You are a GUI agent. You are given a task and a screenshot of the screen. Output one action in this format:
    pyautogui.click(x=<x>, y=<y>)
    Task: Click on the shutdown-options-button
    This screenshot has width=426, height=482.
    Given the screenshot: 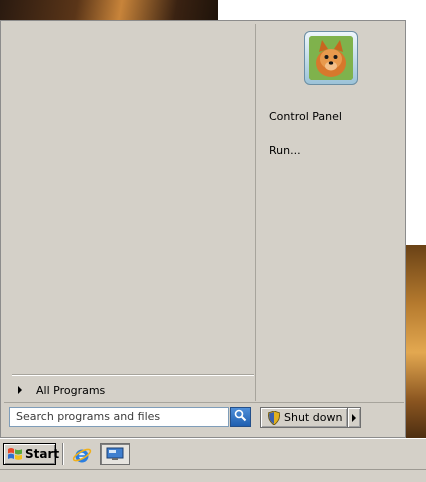 What is the action you would take?
    pyautogui.click(x=354, y=417)
    